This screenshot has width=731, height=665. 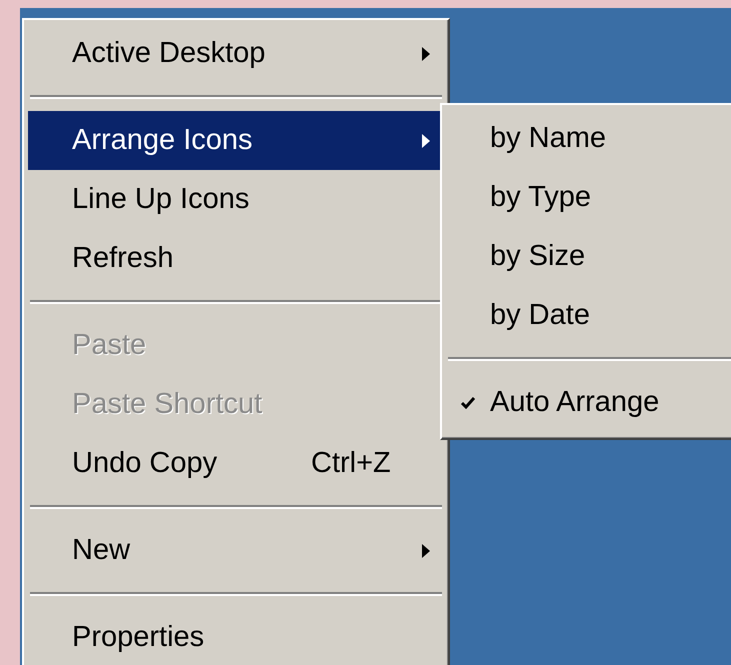 What do you see at coordinates (588, 315) in the screenshot?
I see `menu-item: by Date` at bounding box center [588, 315].